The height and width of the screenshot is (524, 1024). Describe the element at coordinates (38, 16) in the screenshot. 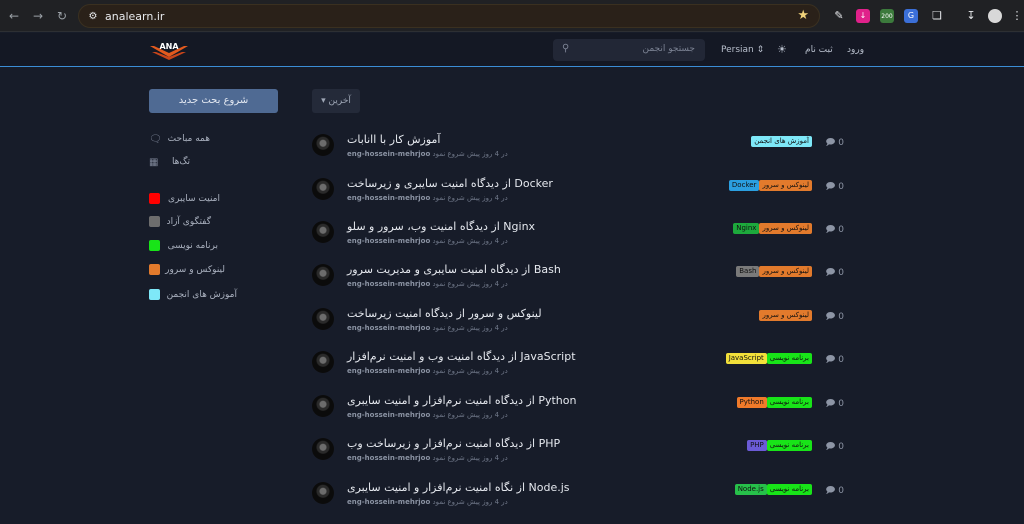

I see `forward-icon: →` at that location.